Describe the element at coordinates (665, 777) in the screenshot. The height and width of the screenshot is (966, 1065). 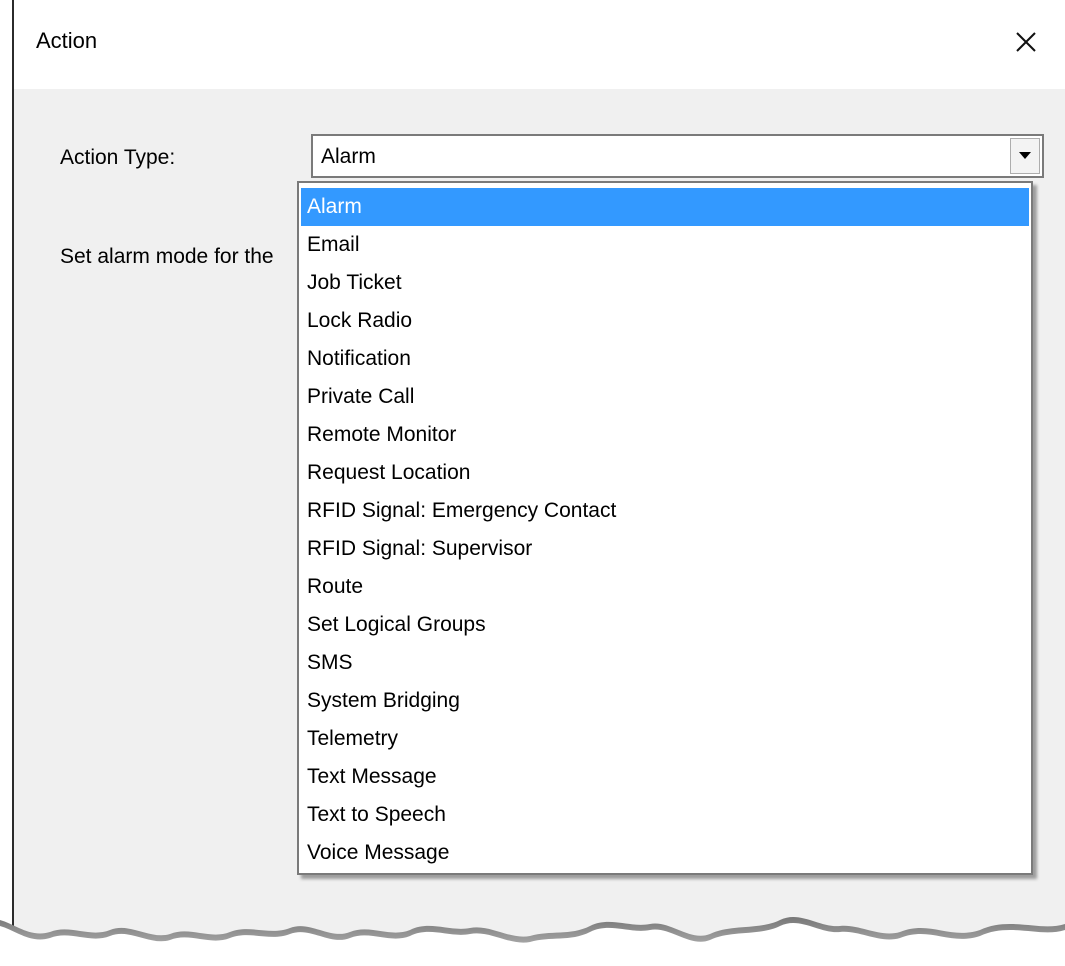
I see `dropdown-option: Text Message` at that location.